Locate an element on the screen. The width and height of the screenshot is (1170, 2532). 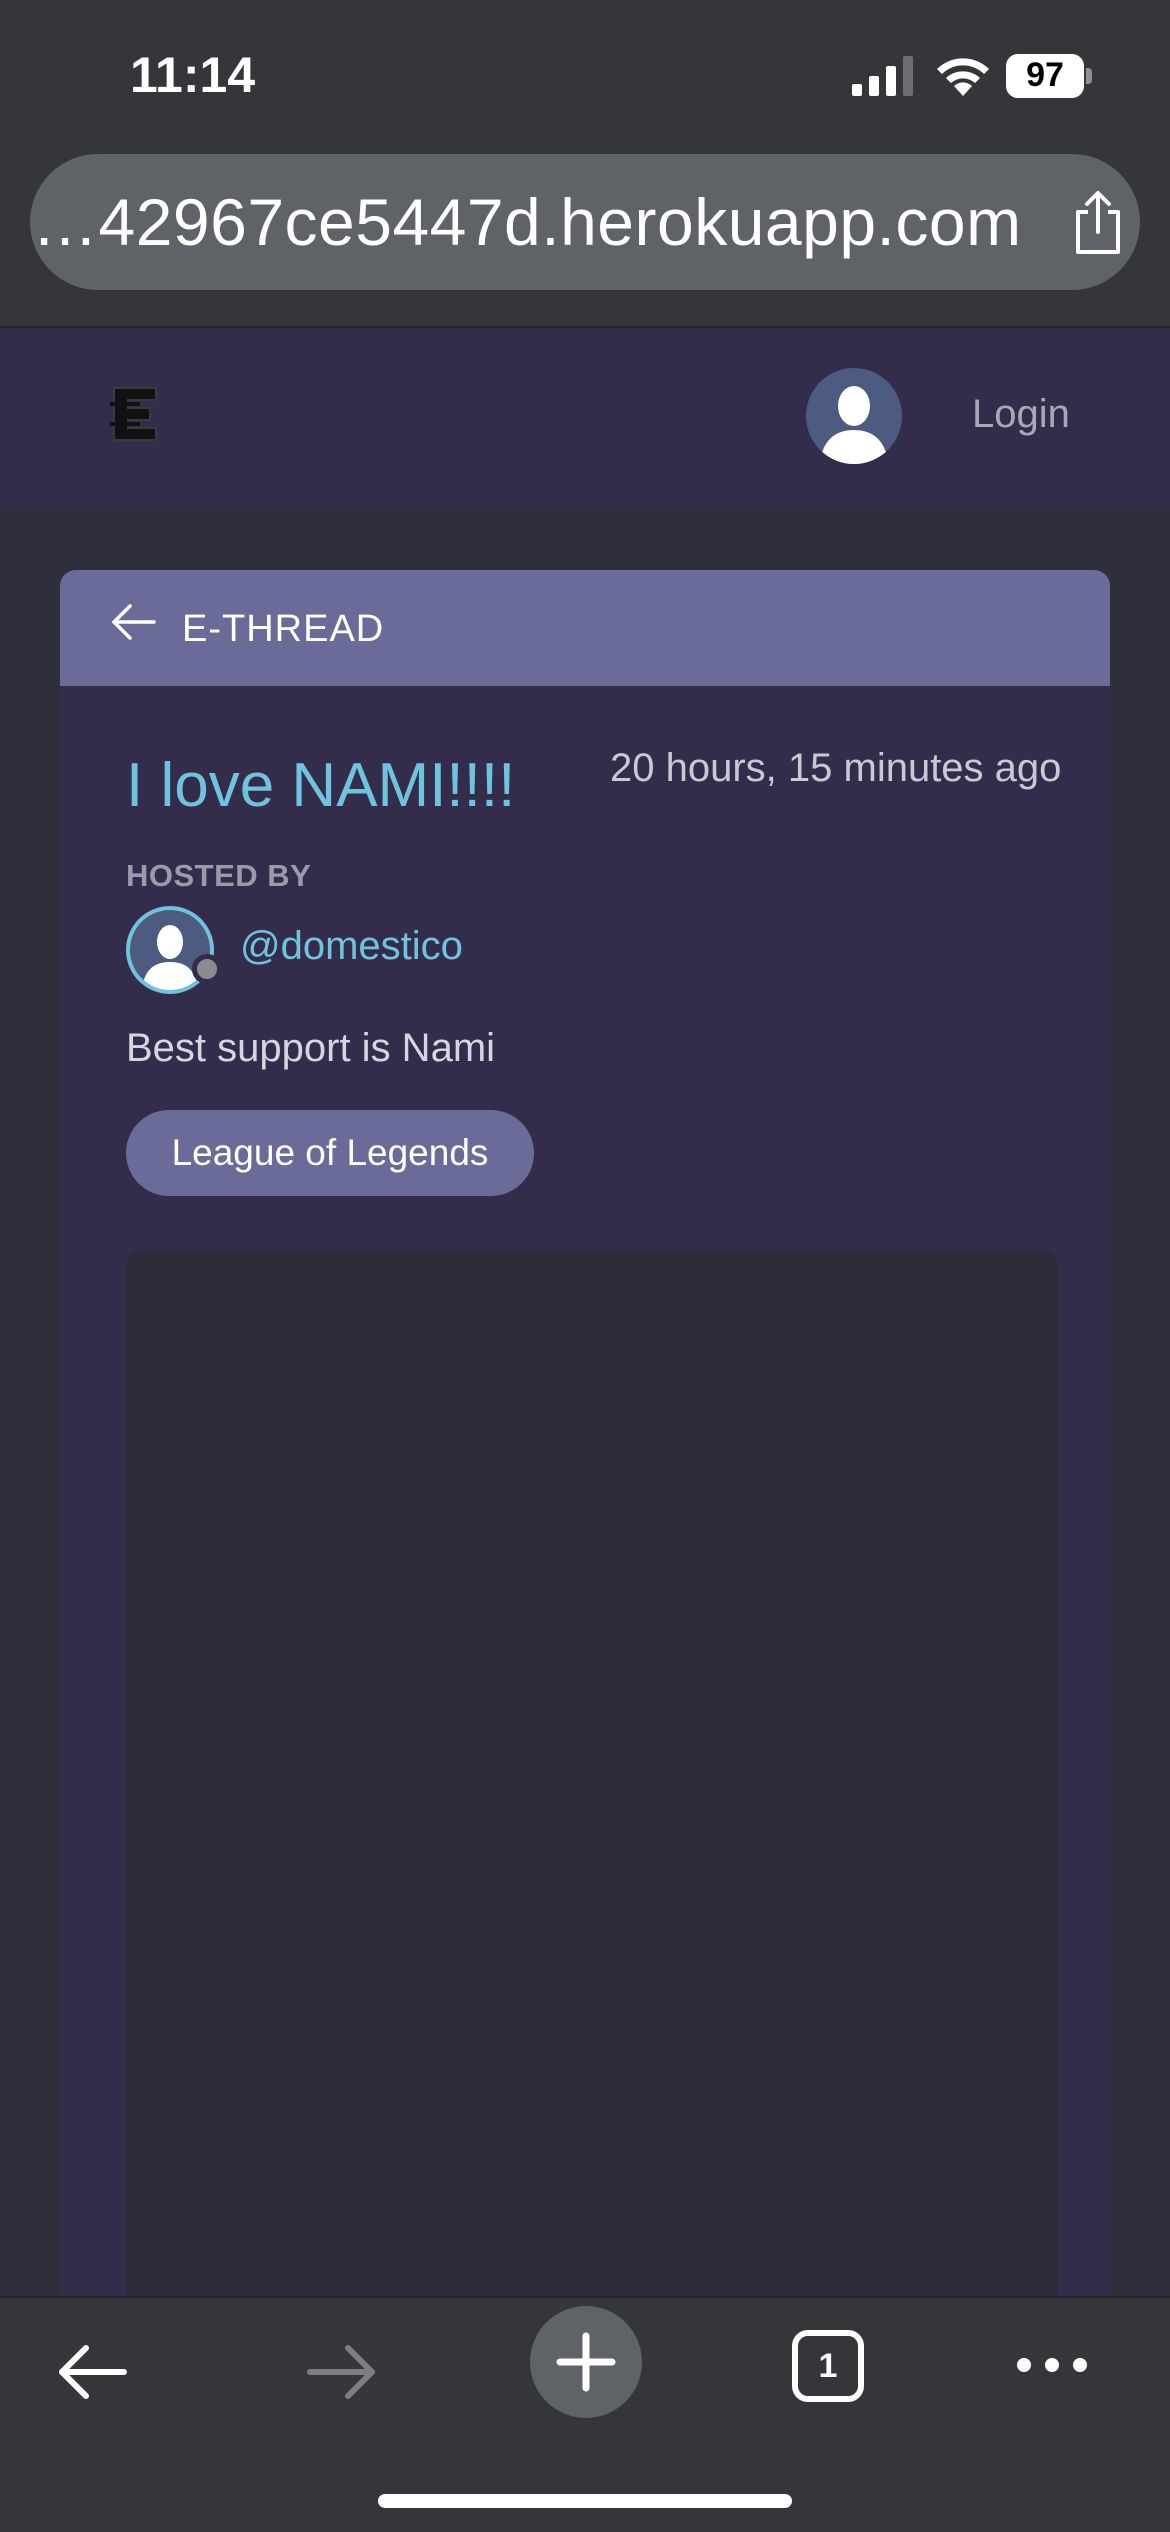
thread-title: I love NAMI!!!! is located at coordinates (321, 785).